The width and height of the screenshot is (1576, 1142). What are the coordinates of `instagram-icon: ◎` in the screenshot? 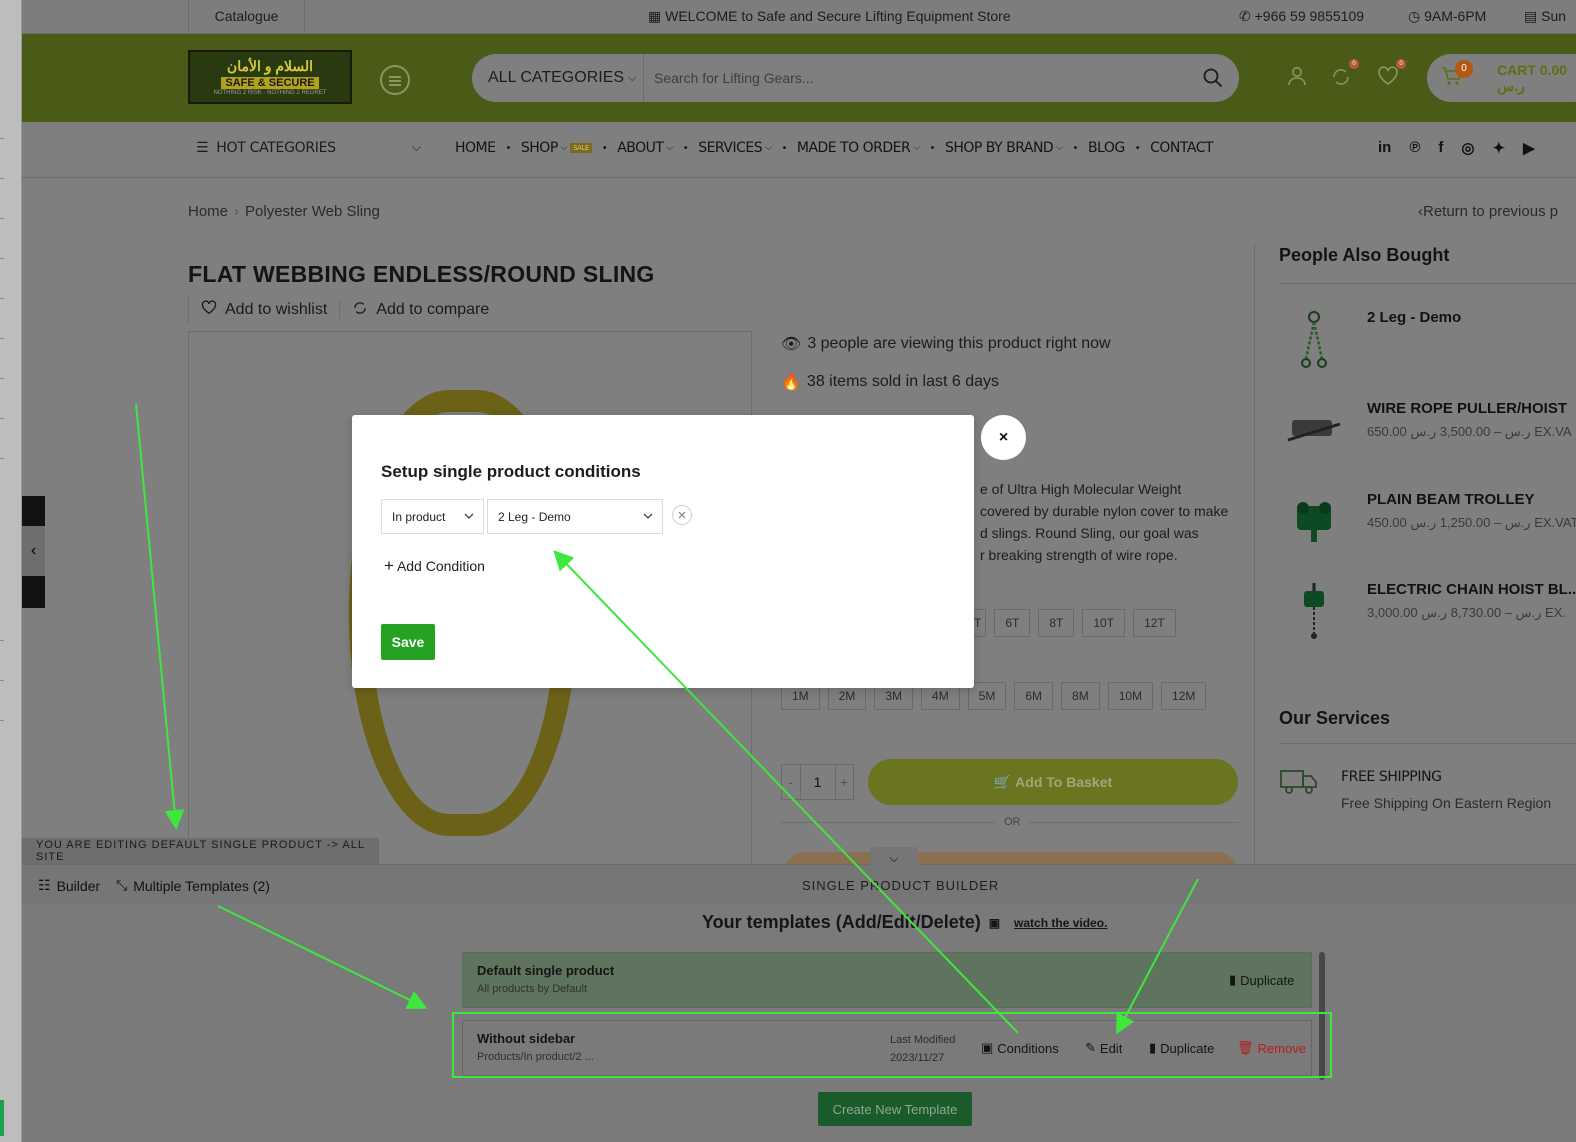 It's located at (1467, 148).